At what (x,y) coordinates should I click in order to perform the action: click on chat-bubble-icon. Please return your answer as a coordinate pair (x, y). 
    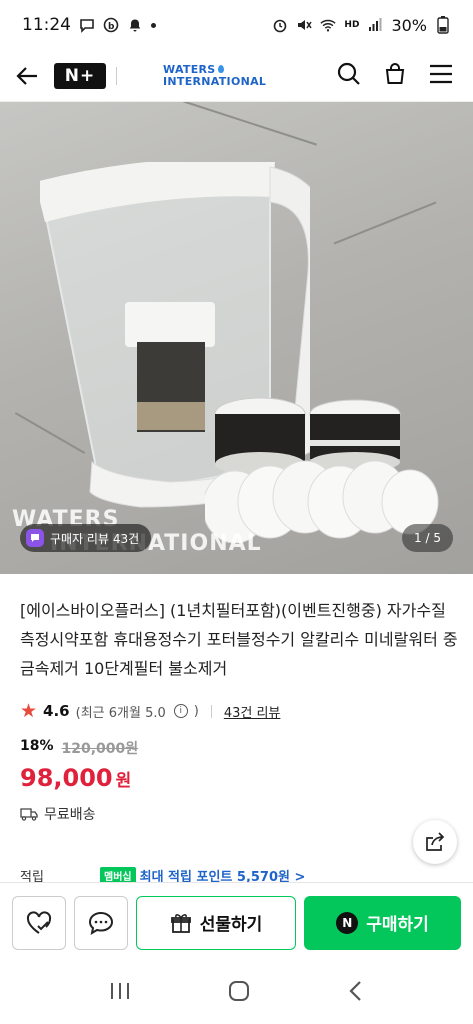
    Looking at the image, I should click on (101, 923).